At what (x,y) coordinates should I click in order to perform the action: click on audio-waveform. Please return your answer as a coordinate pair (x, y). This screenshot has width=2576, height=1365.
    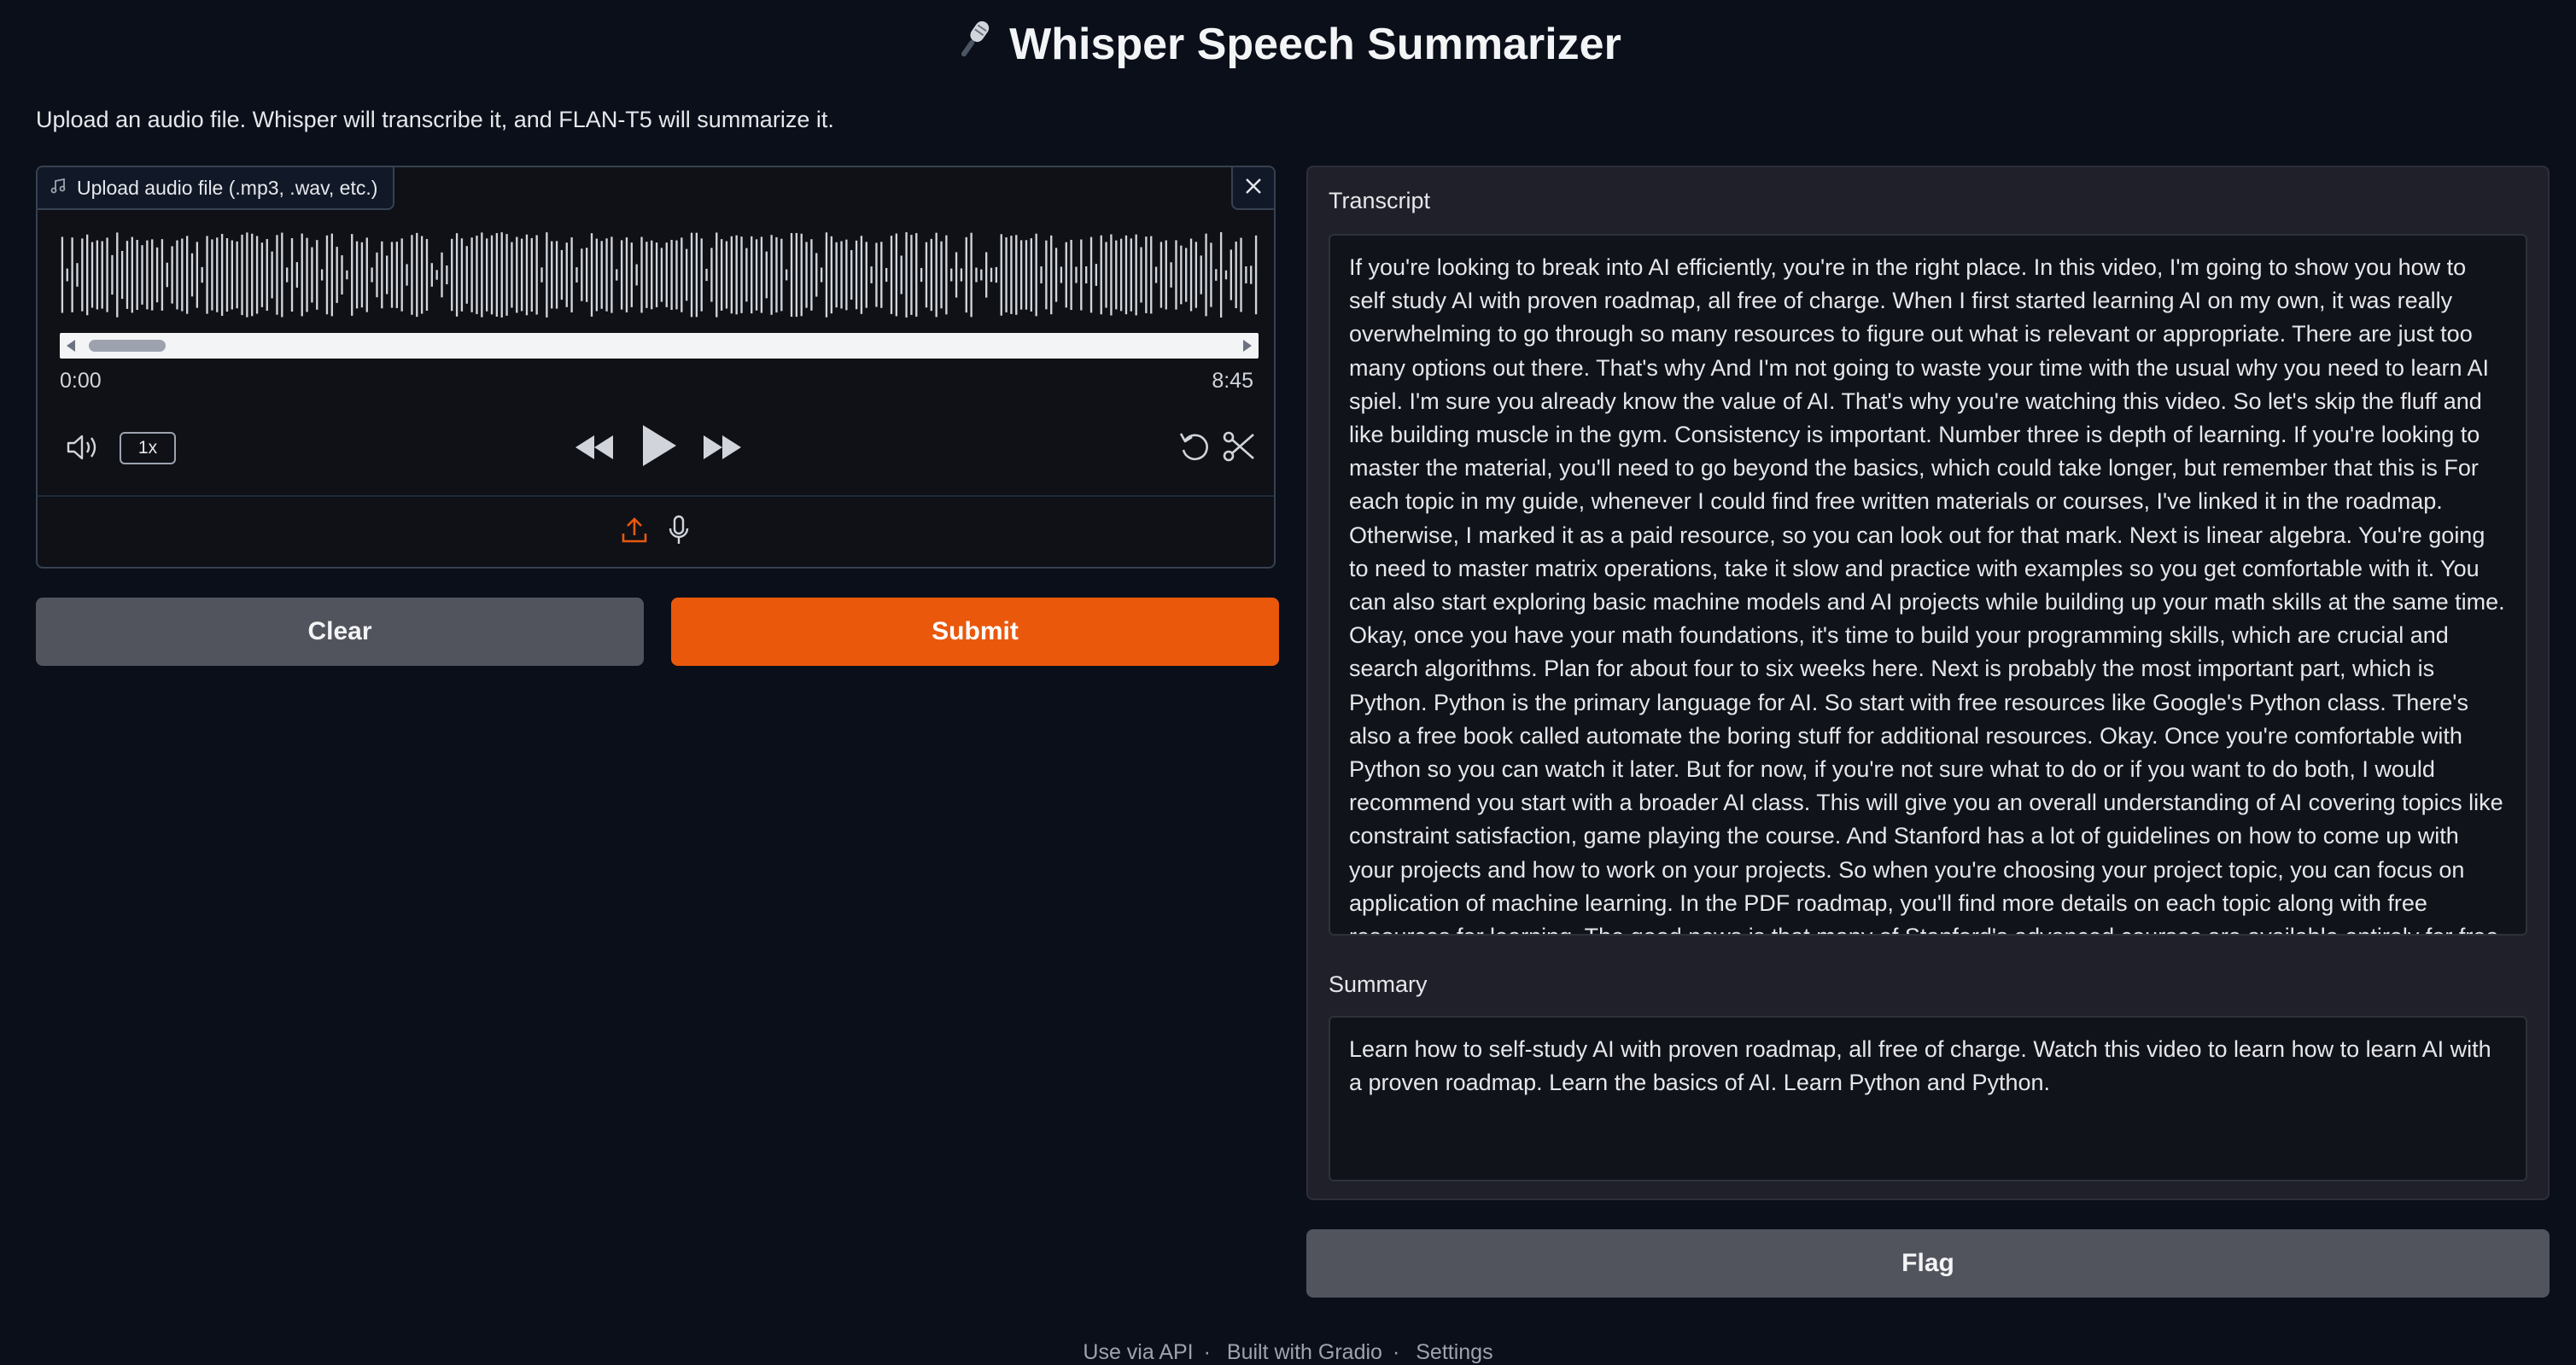
    Looking at the image, I should click on (659, 275).